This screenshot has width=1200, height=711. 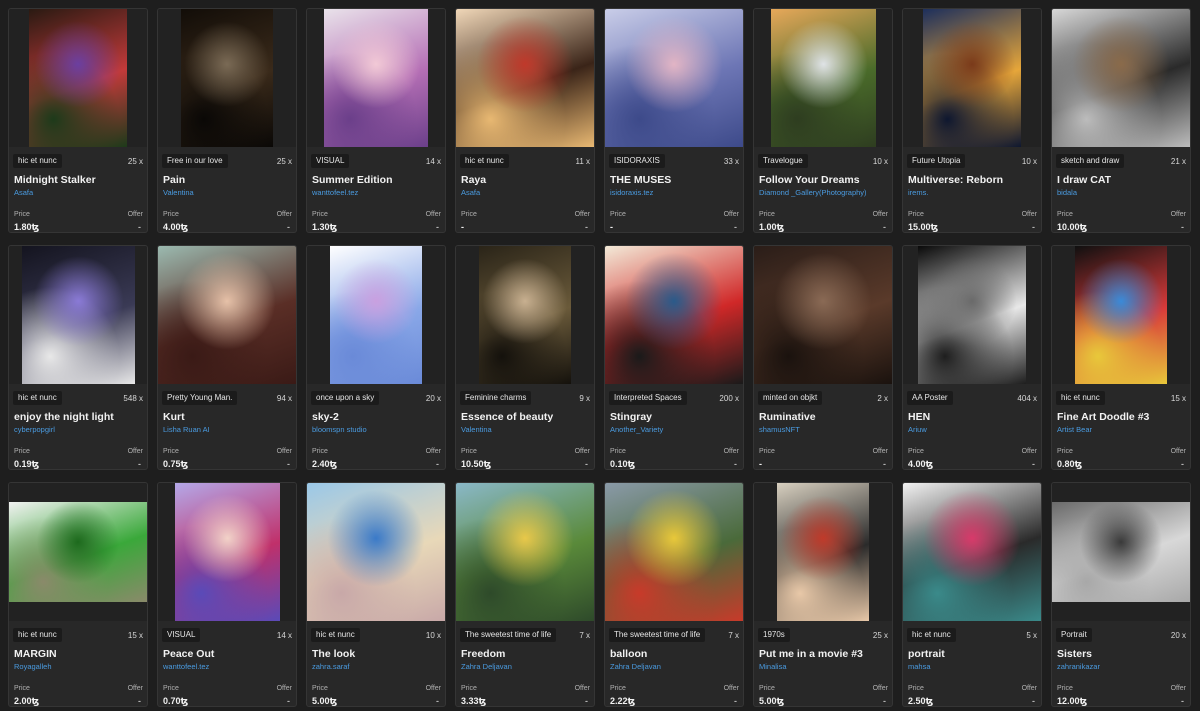 I want to click on collection-tag: Portrait, so click(x=1074, y=635).